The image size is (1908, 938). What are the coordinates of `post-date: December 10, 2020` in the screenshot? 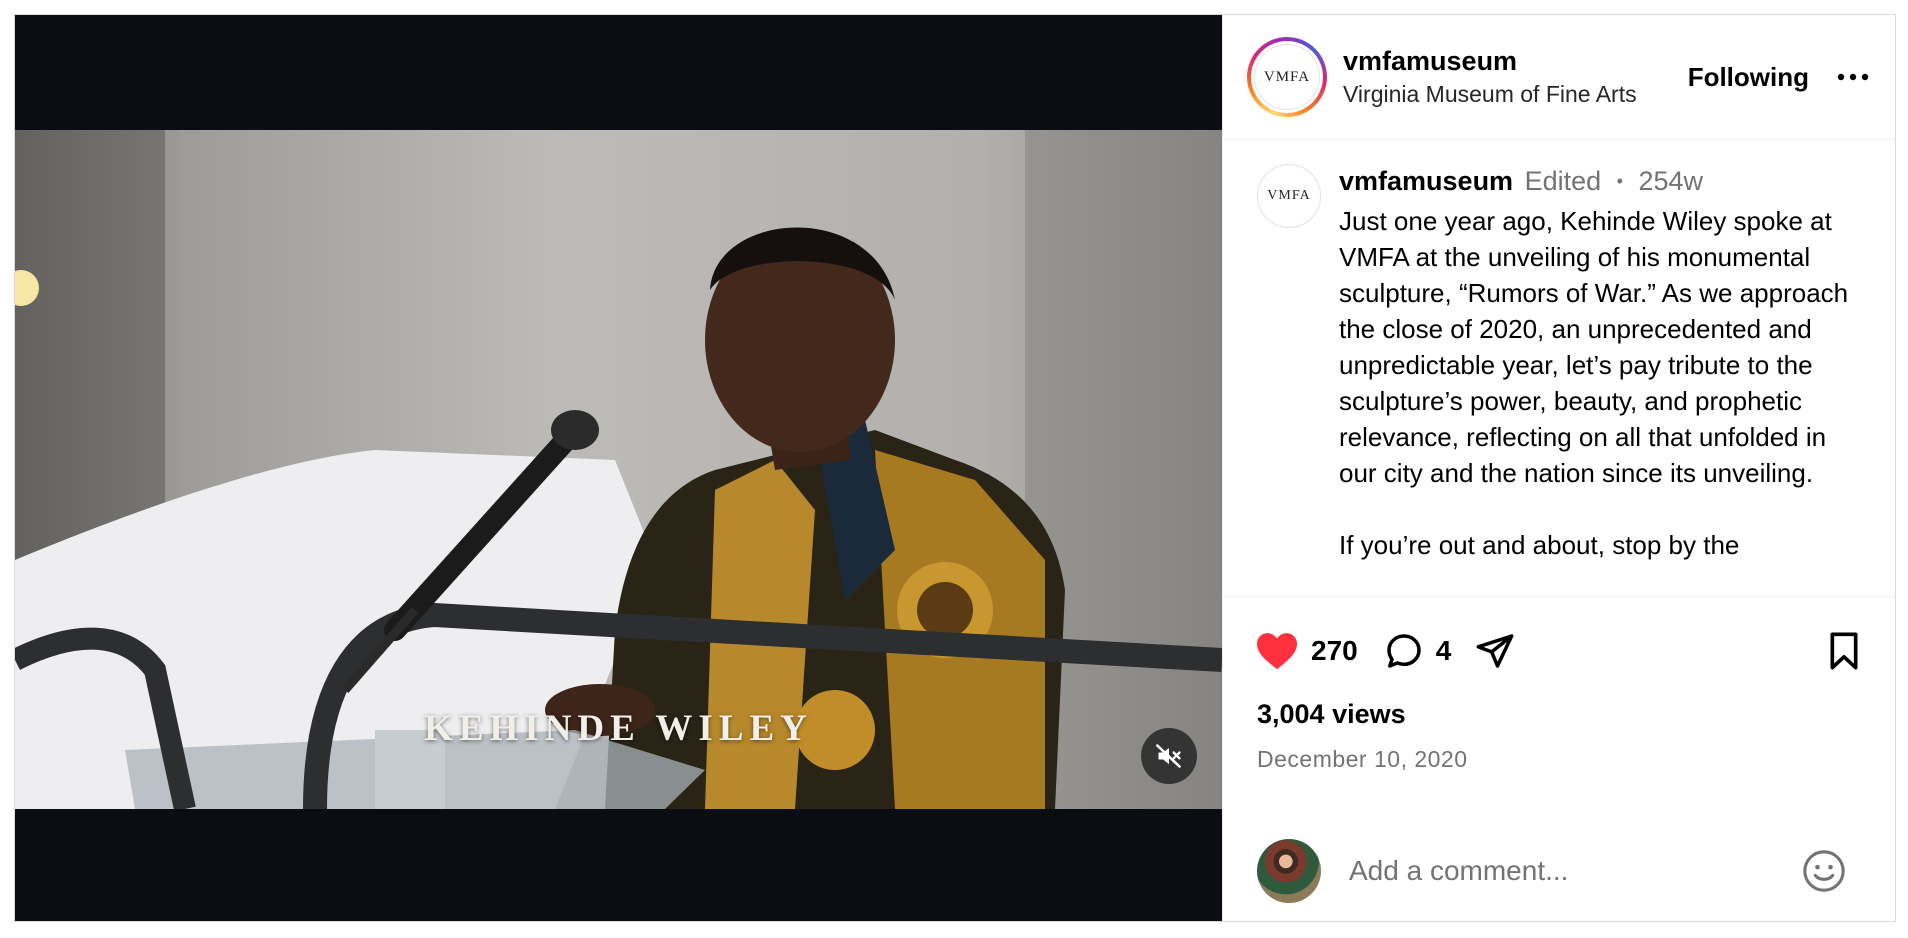 It's located at (1559, 759).